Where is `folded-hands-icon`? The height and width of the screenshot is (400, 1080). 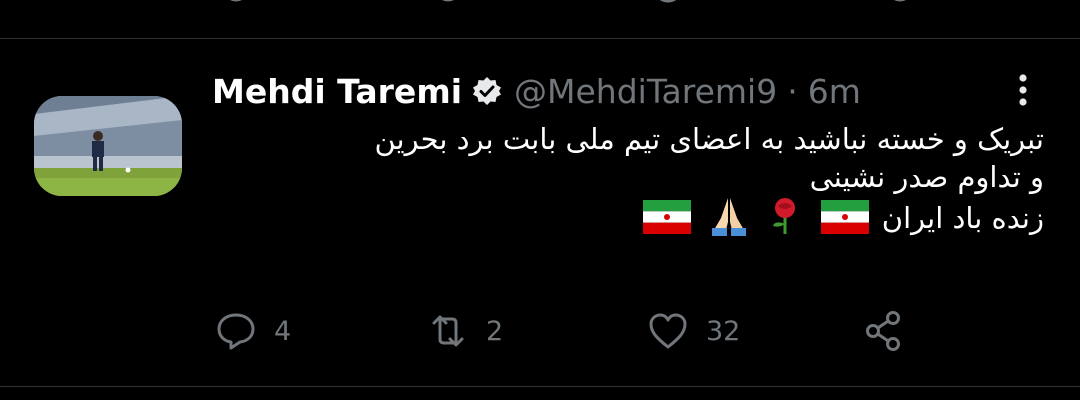 folded-hands-icon is located at coordinates (729, 216).